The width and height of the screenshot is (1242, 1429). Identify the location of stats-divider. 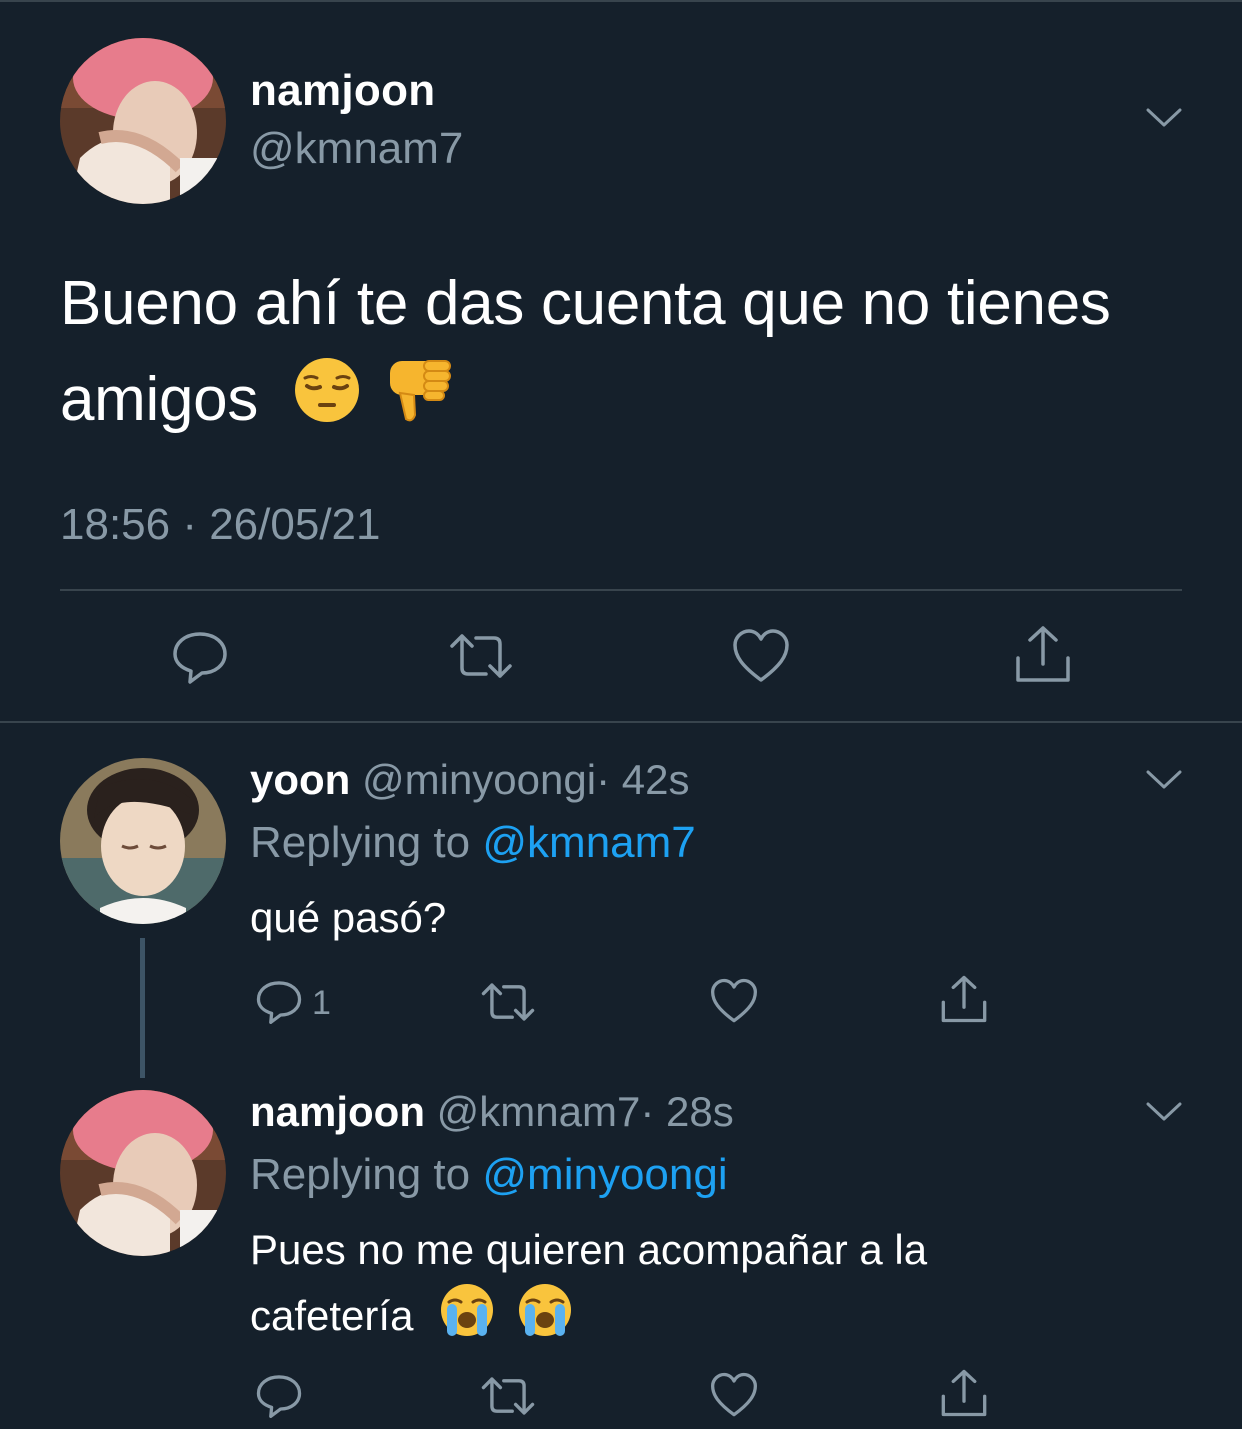
(621, 590).